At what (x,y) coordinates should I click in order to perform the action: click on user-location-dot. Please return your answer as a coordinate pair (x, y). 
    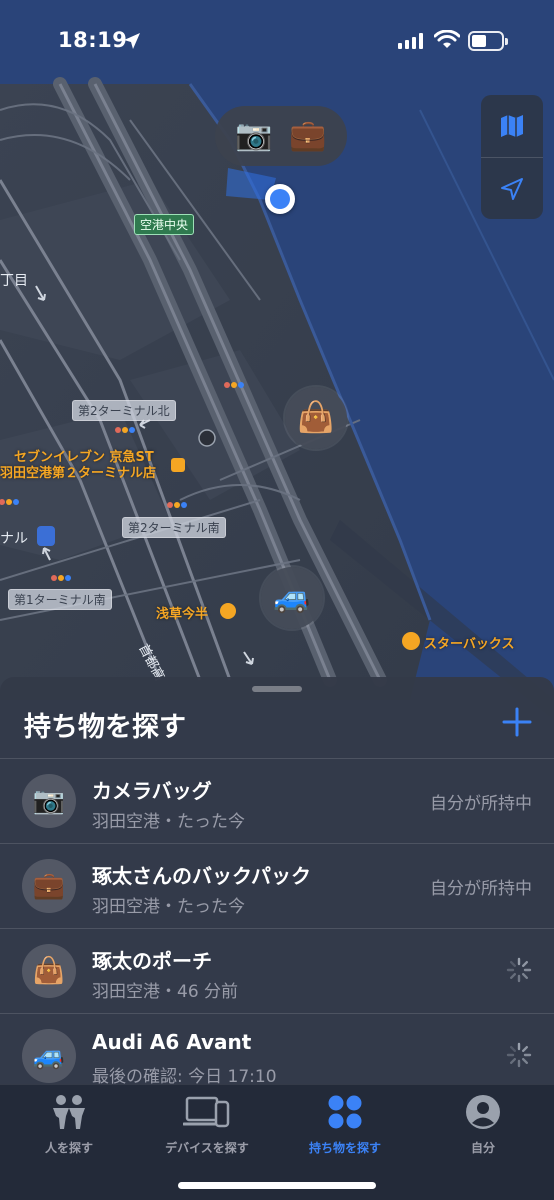
    Looking at the image, I should click on (280, 199).